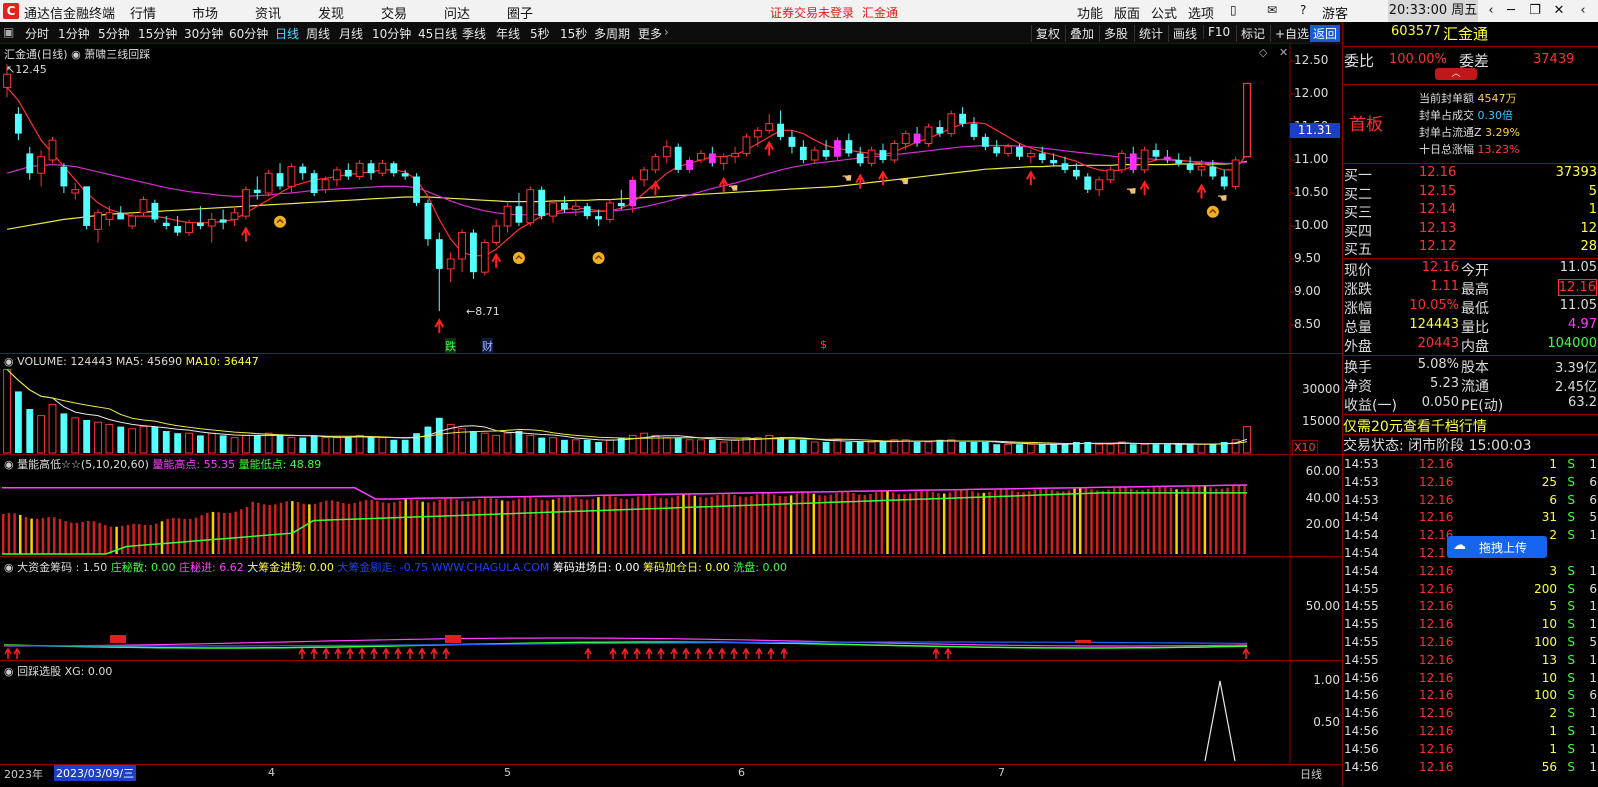 The width and height of the screenshot is (1598, 787). I want to click on tick-row: 14:55 12.16 100 S 5, so click(1470, 643).